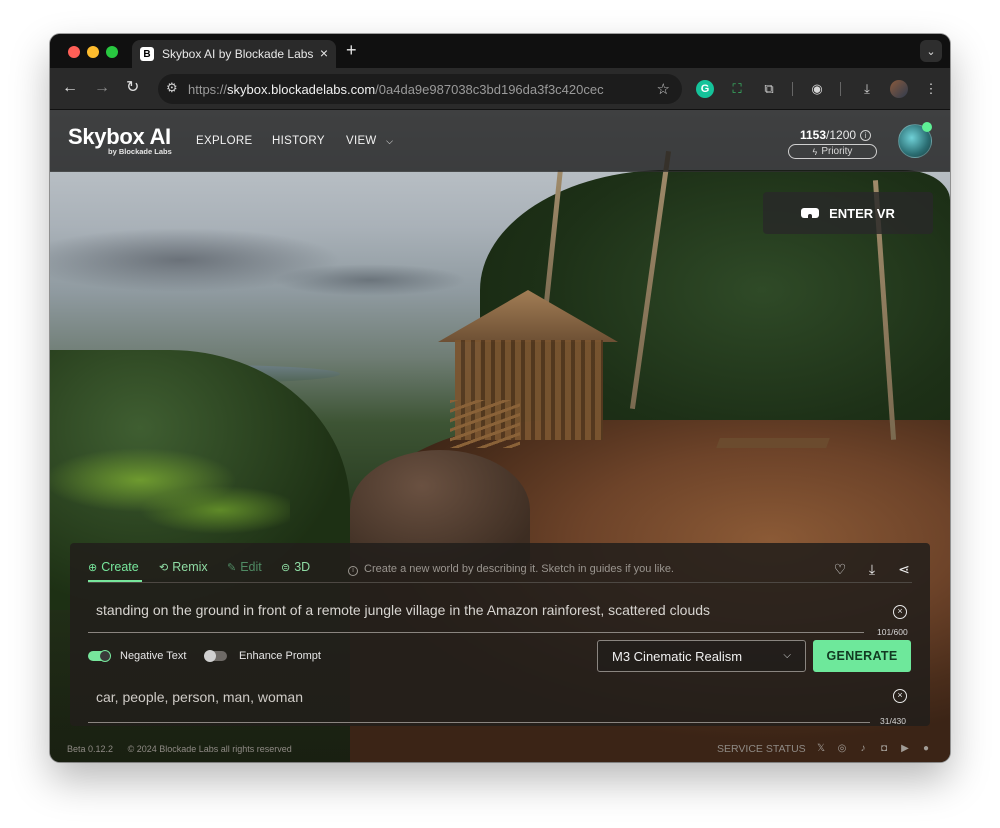 This screenshot has height=828, width=1000. I want to click on tab-create: ⊕ Create, so click(113, 567).